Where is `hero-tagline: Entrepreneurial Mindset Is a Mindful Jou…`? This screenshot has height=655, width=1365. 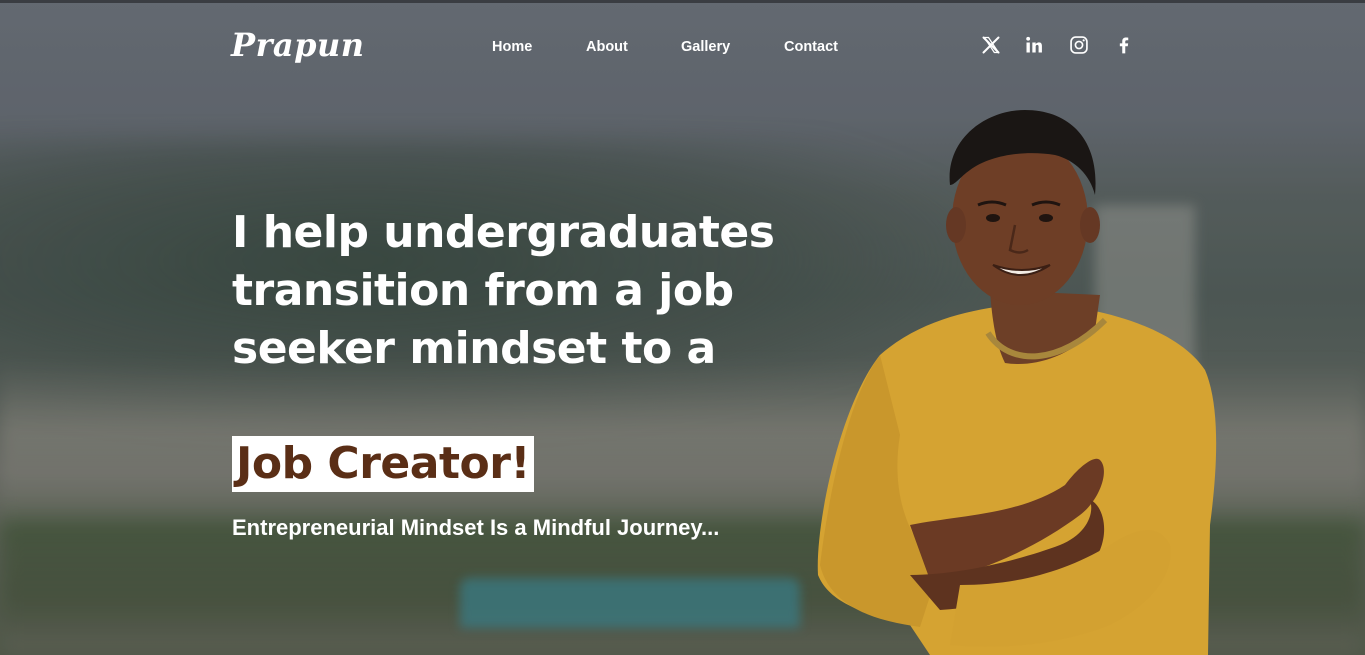
hero-tagline: Entrepreneurial Mindset Is a Mindful Jou… is located at coordinates (476, 527).